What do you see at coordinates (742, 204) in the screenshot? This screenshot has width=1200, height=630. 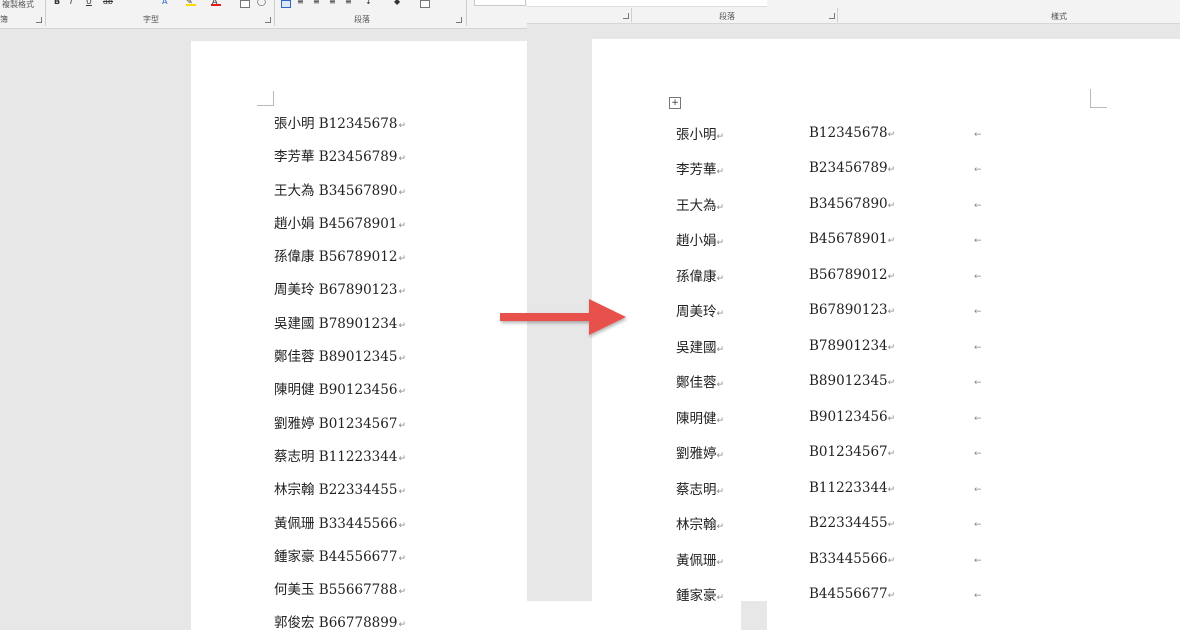 I see `name-cell: 王大為↵` at bounding box center [742, 204].